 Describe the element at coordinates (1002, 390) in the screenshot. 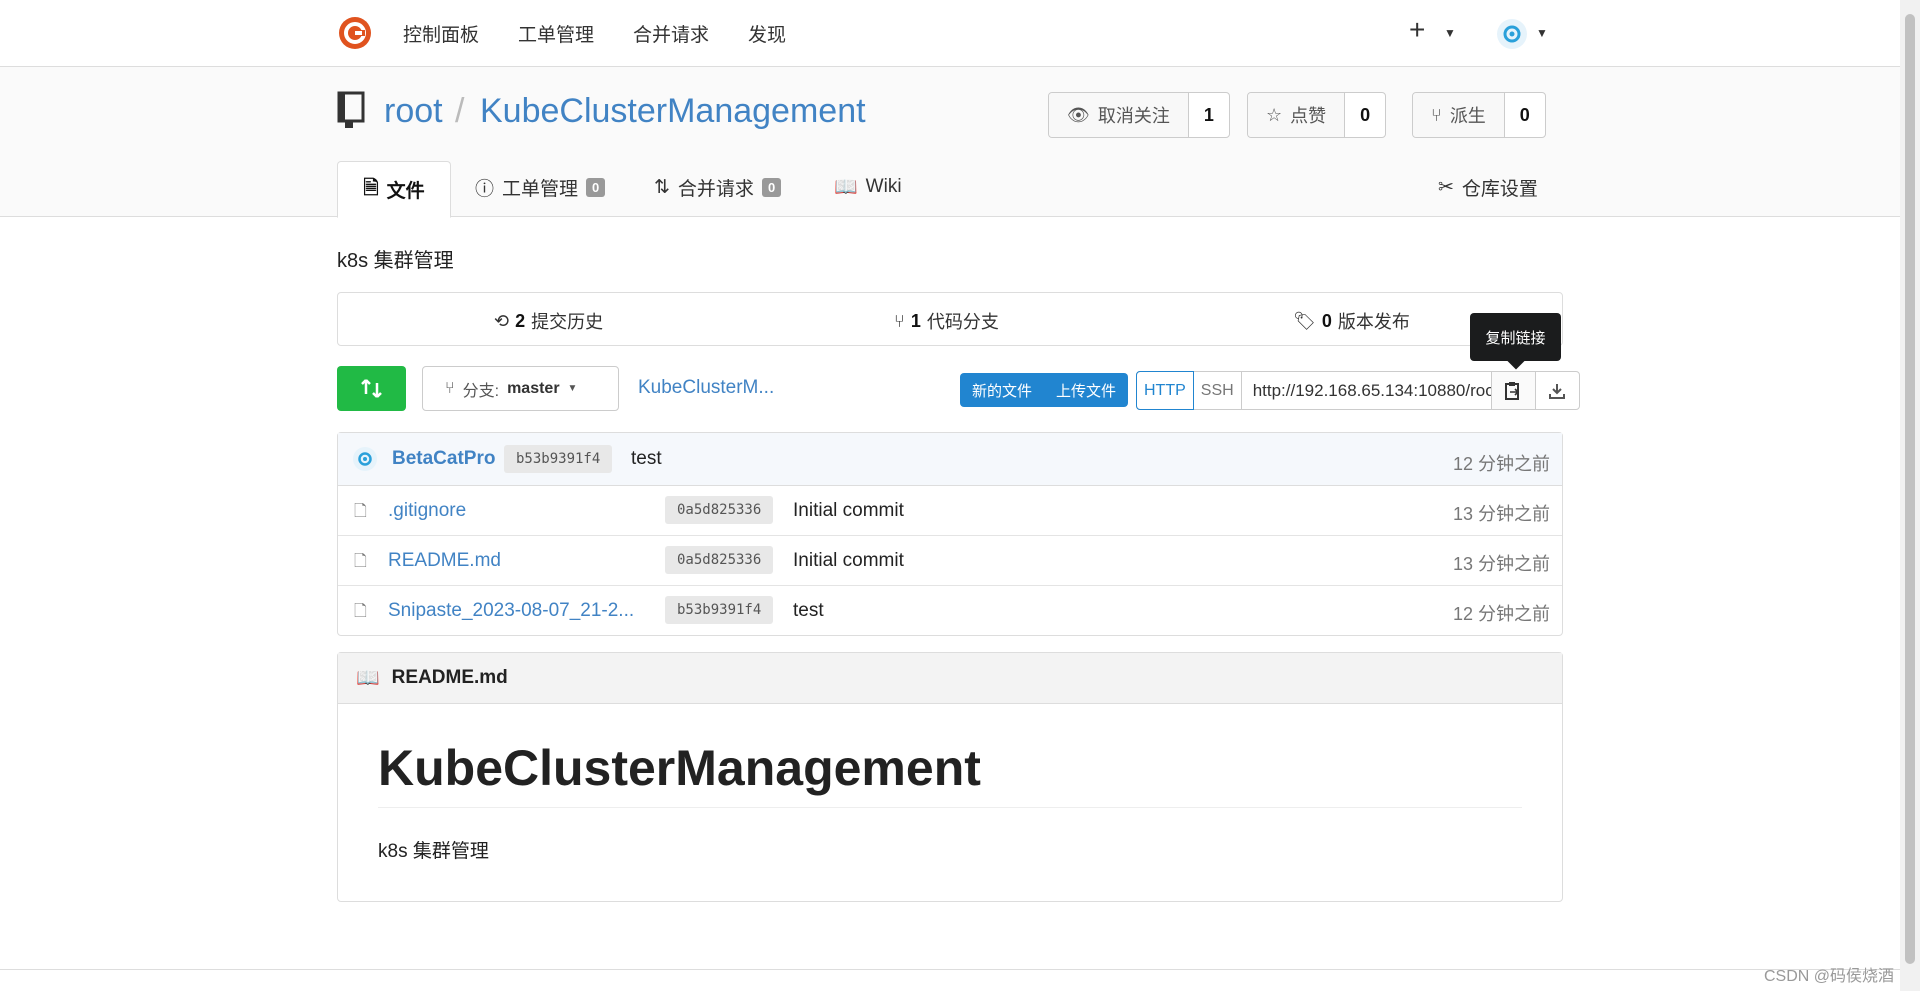

I see `new-file-button: 新的文件` at that location.